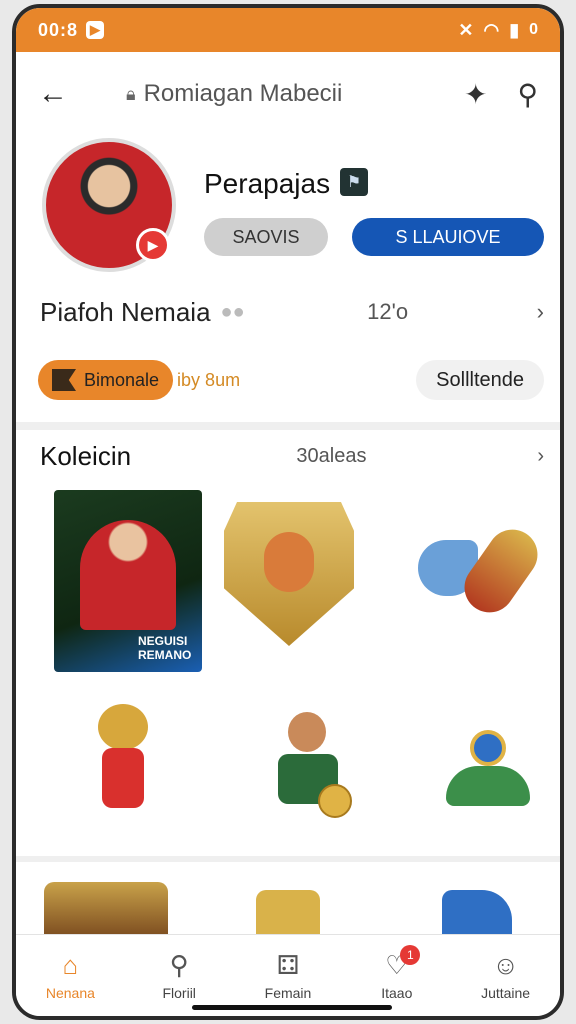 The height and width of the screenshot is (1024, 576). I want to click on lock-icon: 🔒︎, so click(131, 93).